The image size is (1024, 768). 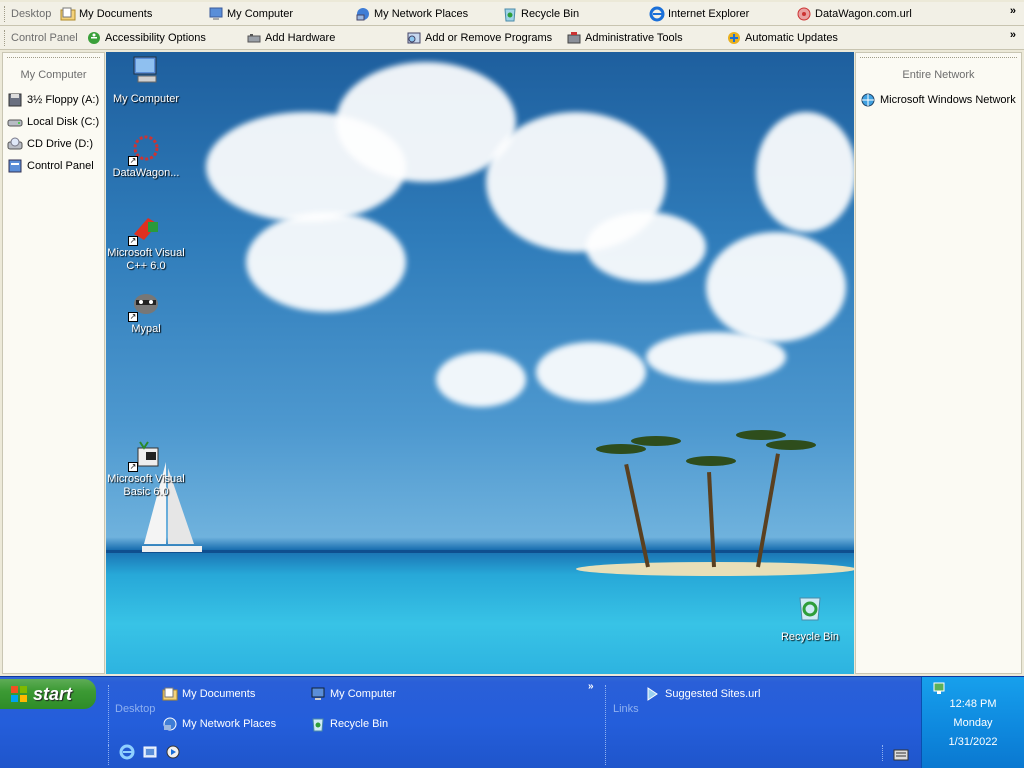 I want to click on disk-icon, so click(x=15, y=123).